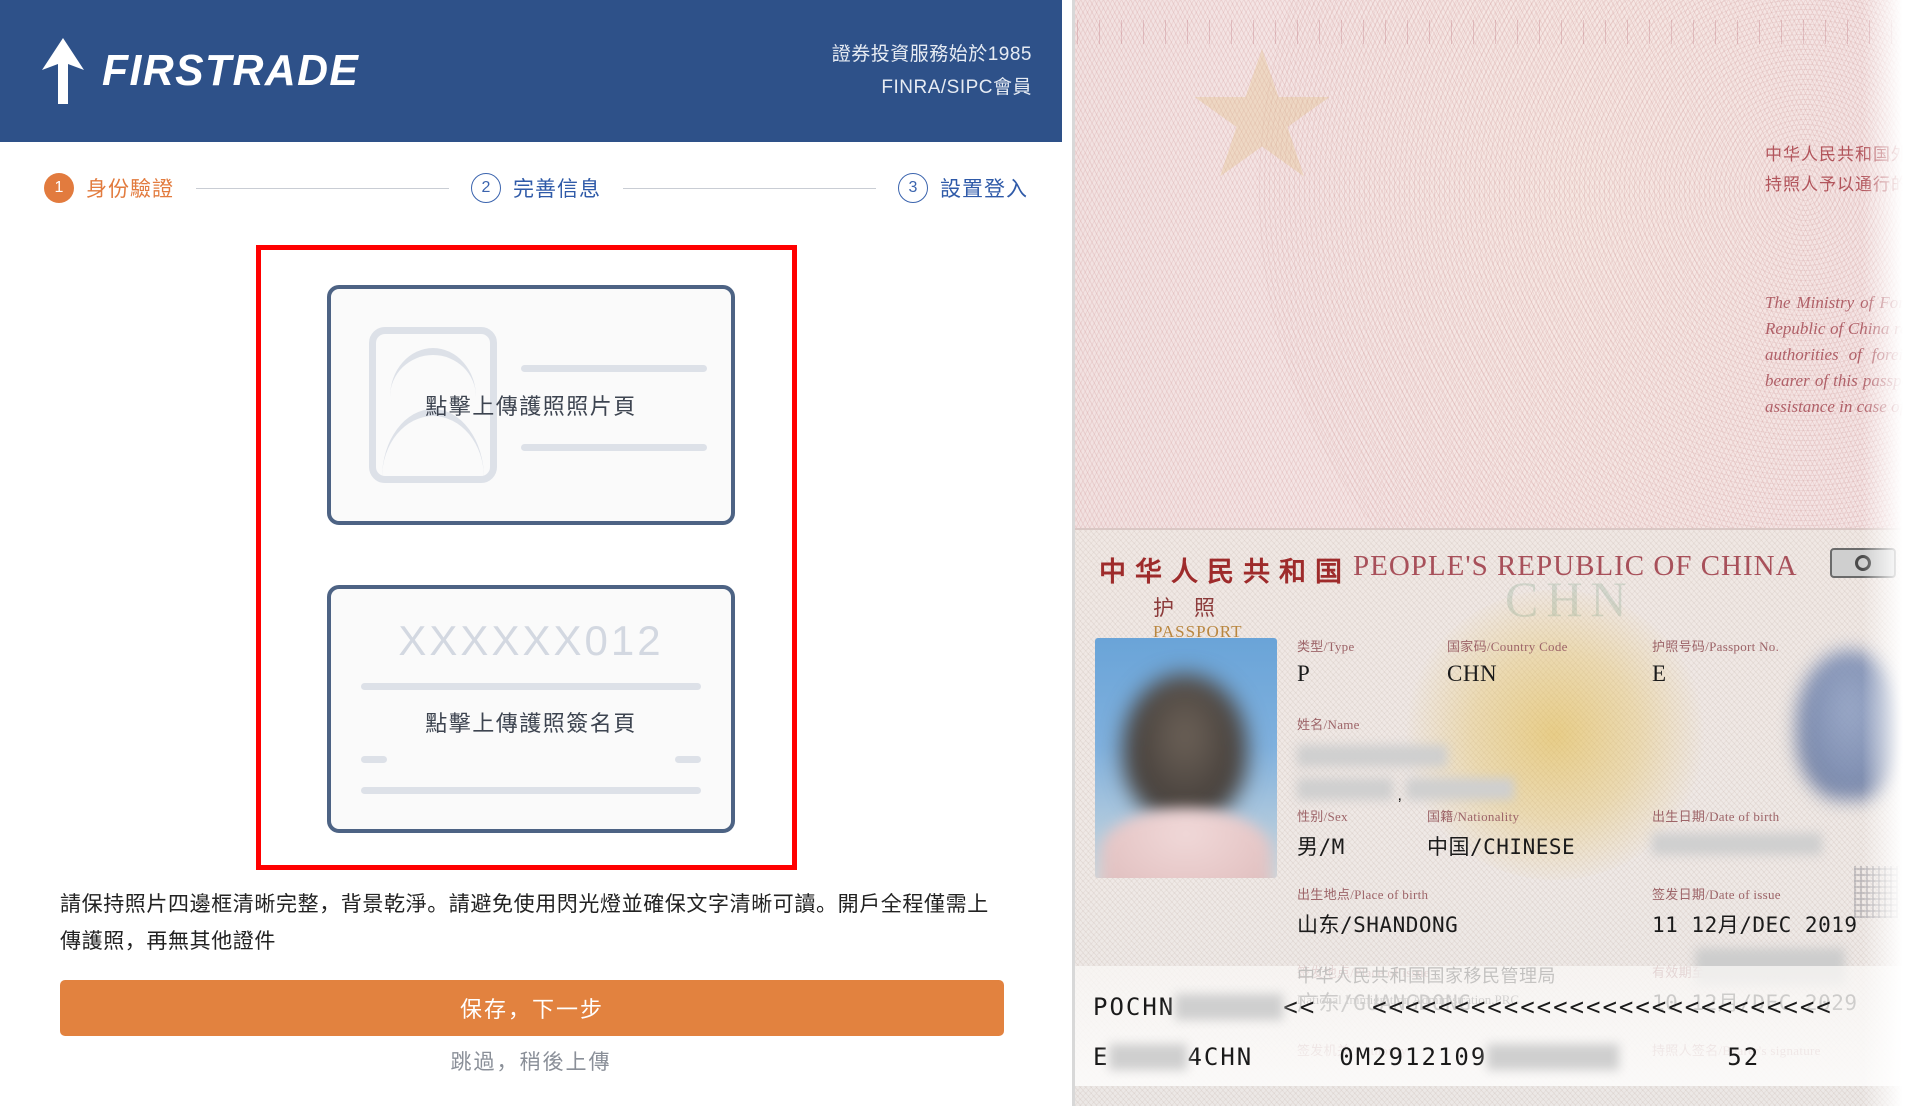 The width and height of the screenshot is (1920, 1106). I want to click on brand-logo: FIRSTRADE, so click(200, 71).